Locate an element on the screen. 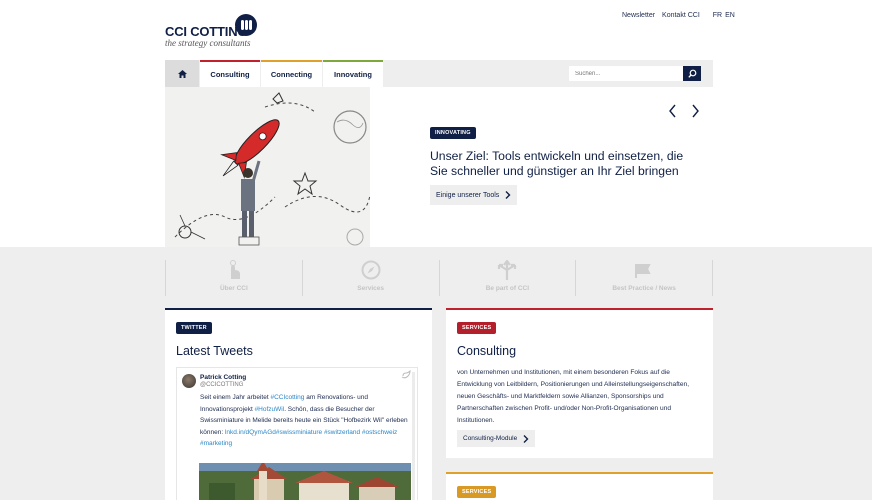  home-button is located at coordinates (182, 73).